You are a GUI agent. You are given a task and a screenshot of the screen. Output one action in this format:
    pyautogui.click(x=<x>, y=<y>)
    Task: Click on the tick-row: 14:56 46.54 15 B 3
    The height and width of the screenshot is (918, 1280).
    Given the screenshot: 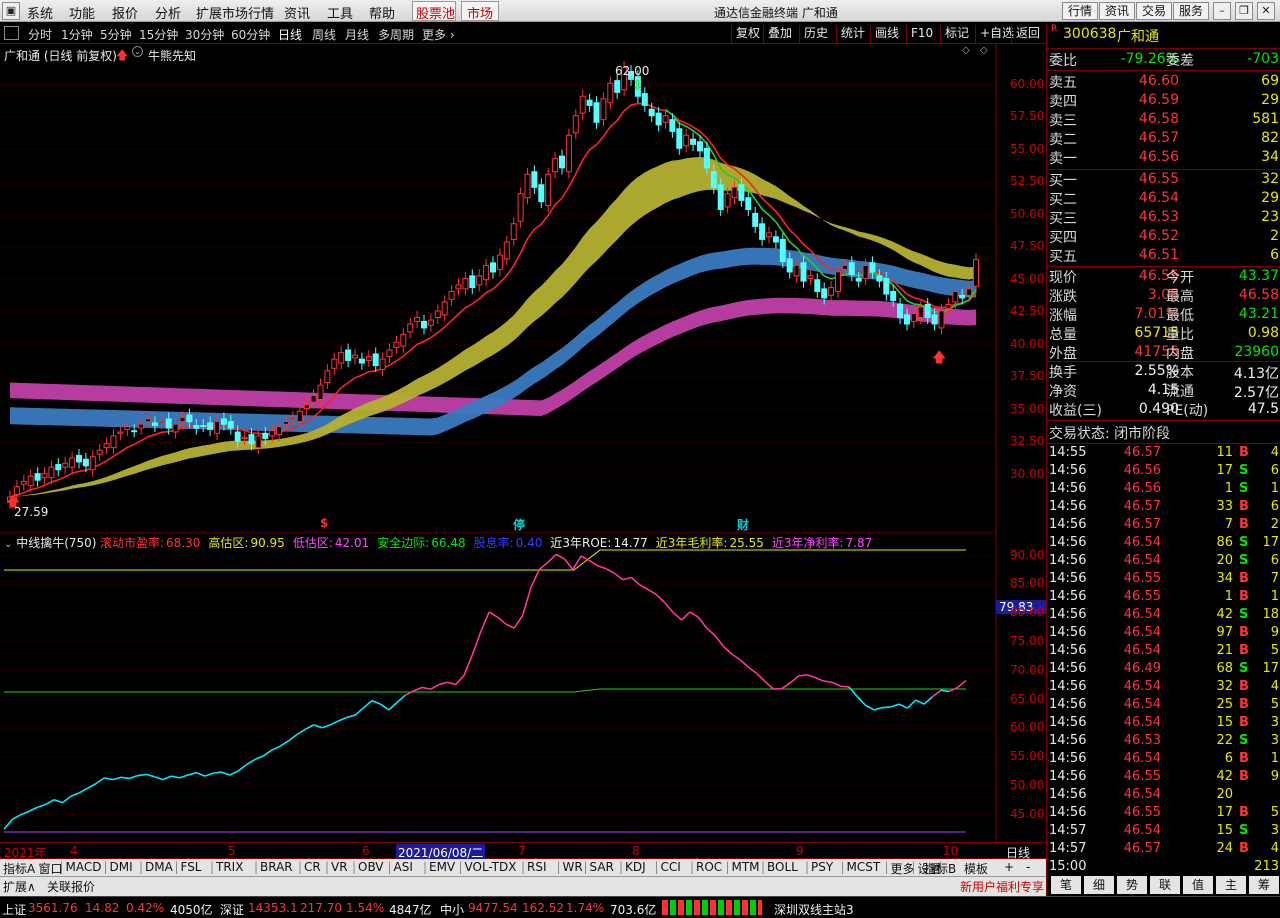 What is the action you would take?
    pyautogui.click(x=1163, y=723)
    